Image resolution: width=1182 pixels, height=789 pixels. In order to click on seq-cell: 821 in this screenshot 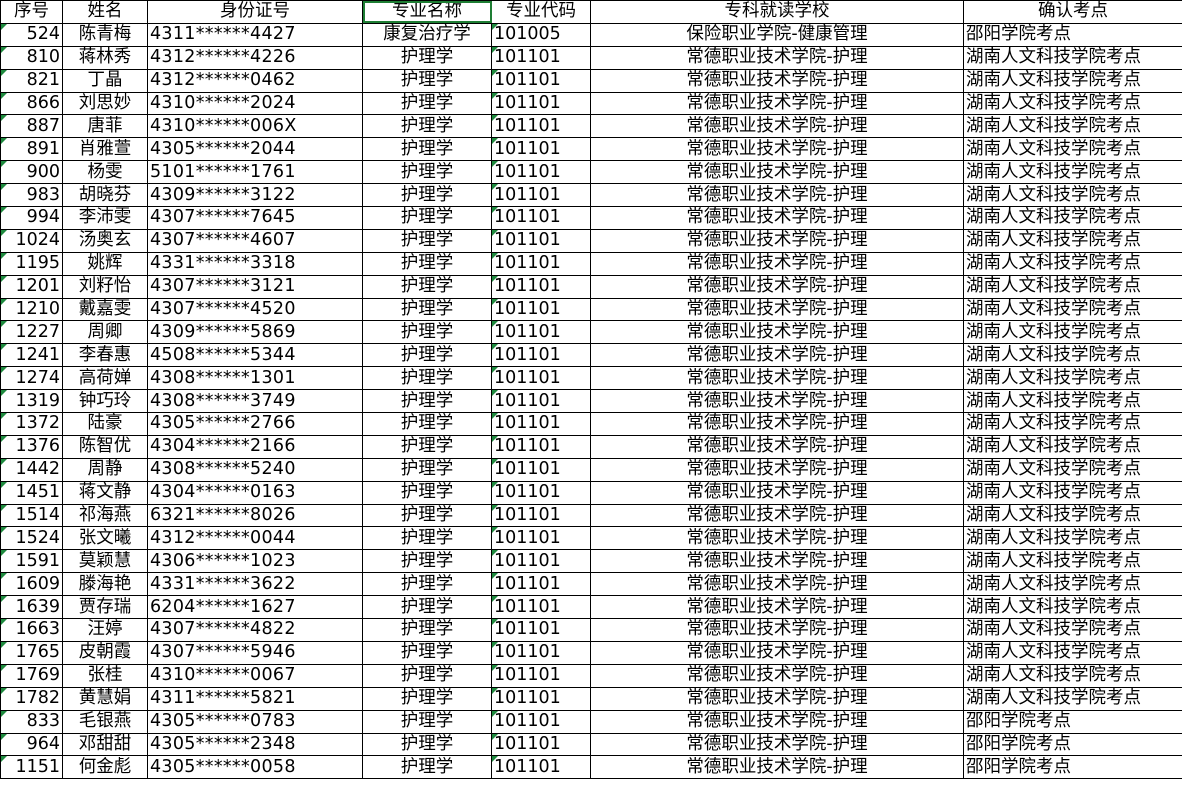, I will do `click(31, 80)`.